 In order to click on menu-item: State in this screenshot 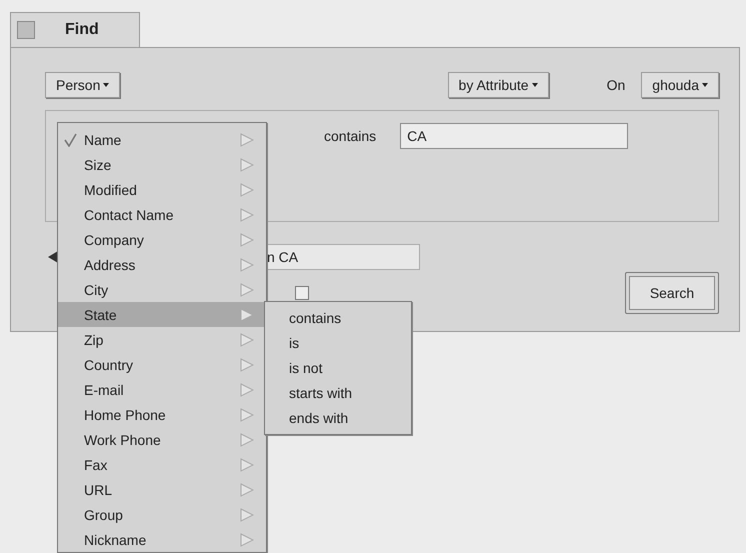, I will do `click(162, 314)`.